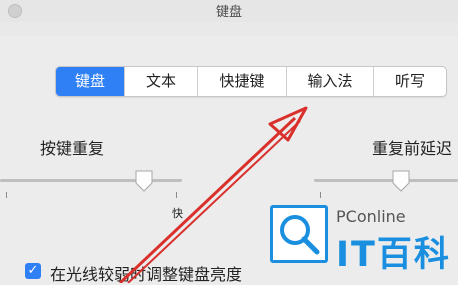  I want to click on watermark-logo, so click(299, 234).